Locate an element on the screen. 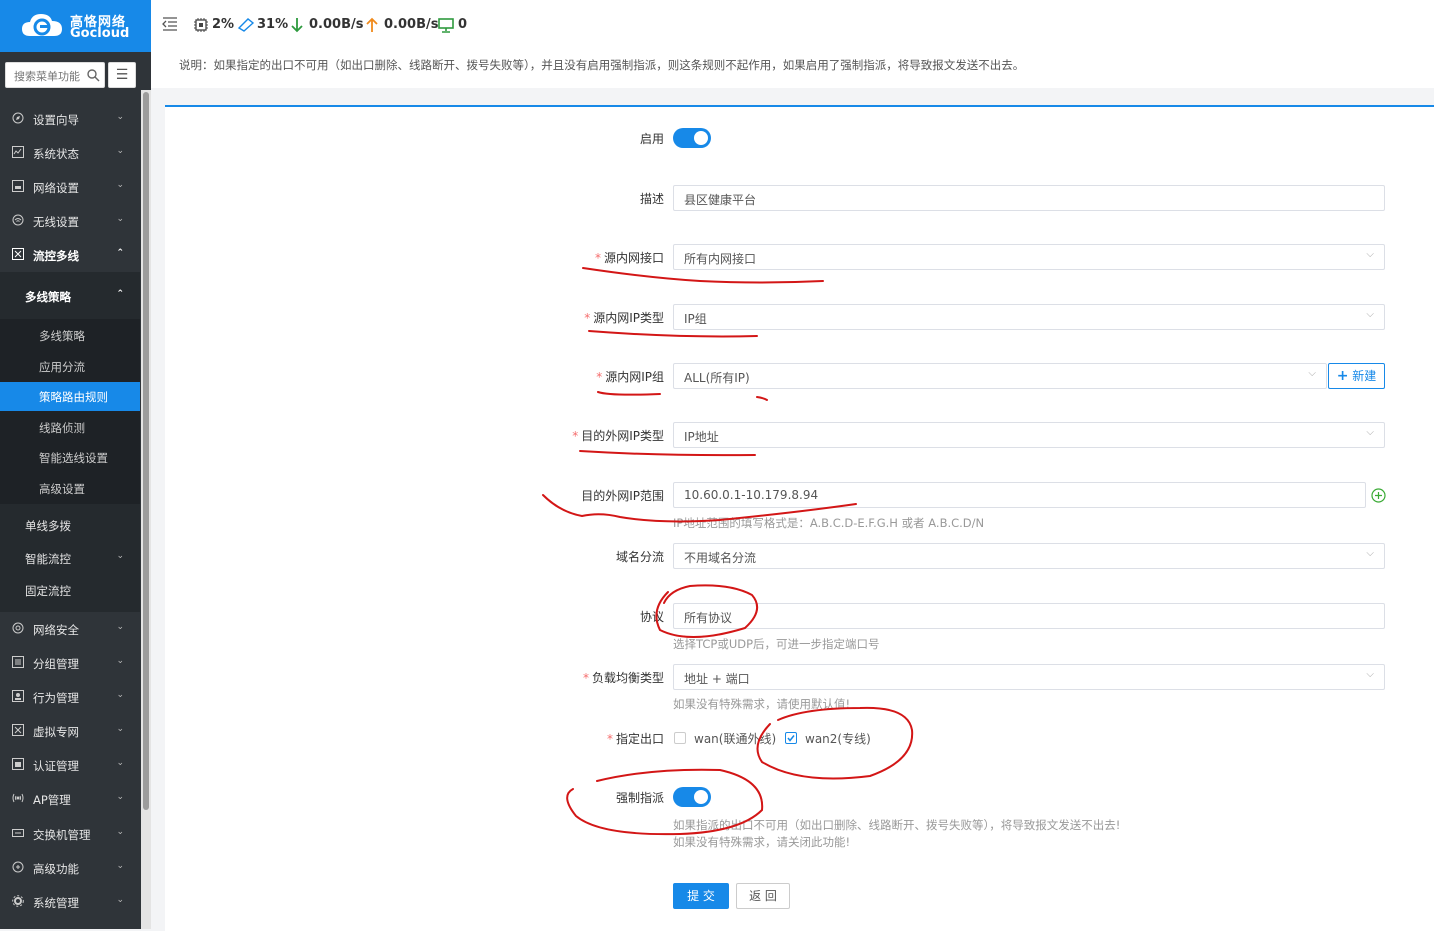 This screenshot has height=931, width=1434. force-assign-toggle is located at coordinates (692, 797).